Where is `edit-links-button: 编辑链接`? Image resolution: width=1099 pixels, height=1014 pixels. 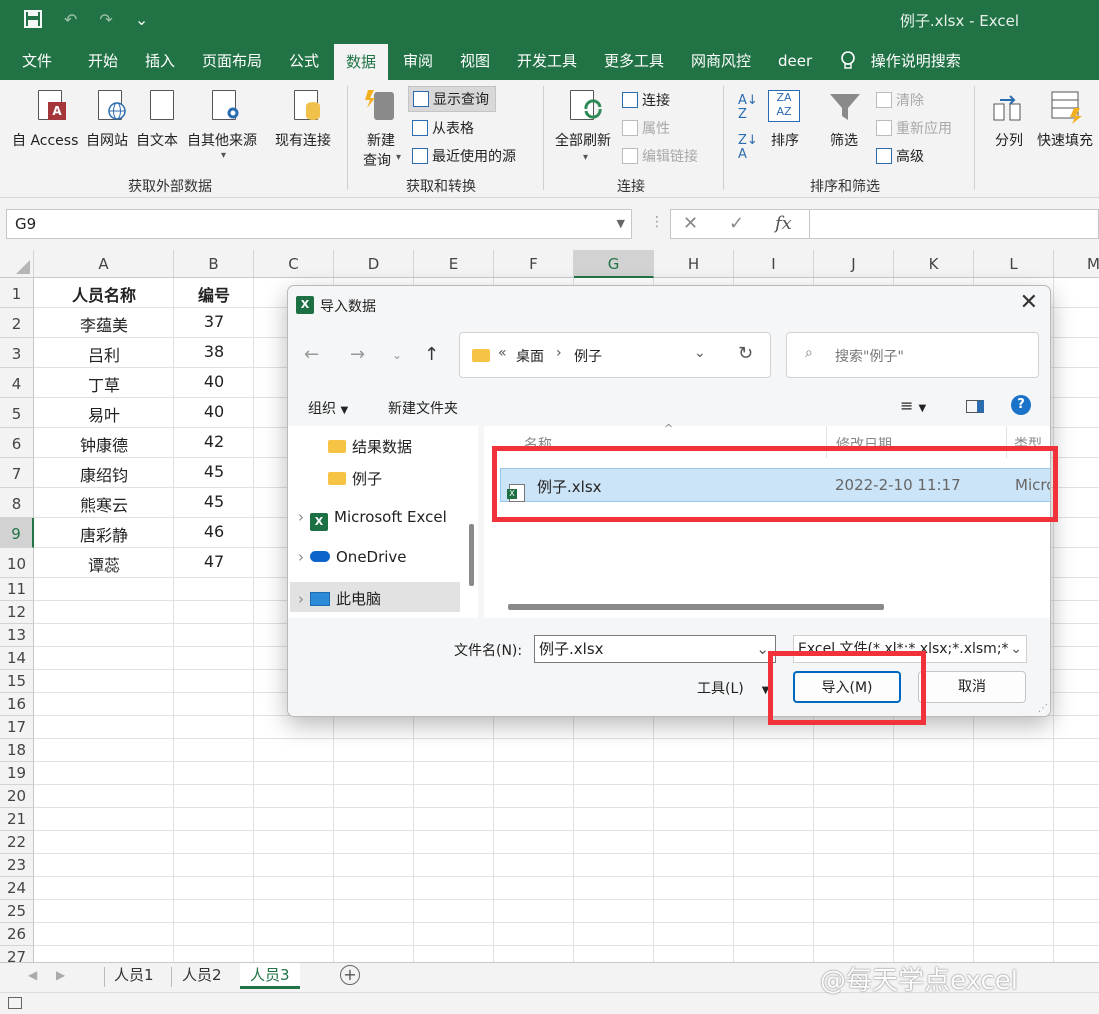
edit-links-button: 编辑链接 is located at coordinates (660, 156).